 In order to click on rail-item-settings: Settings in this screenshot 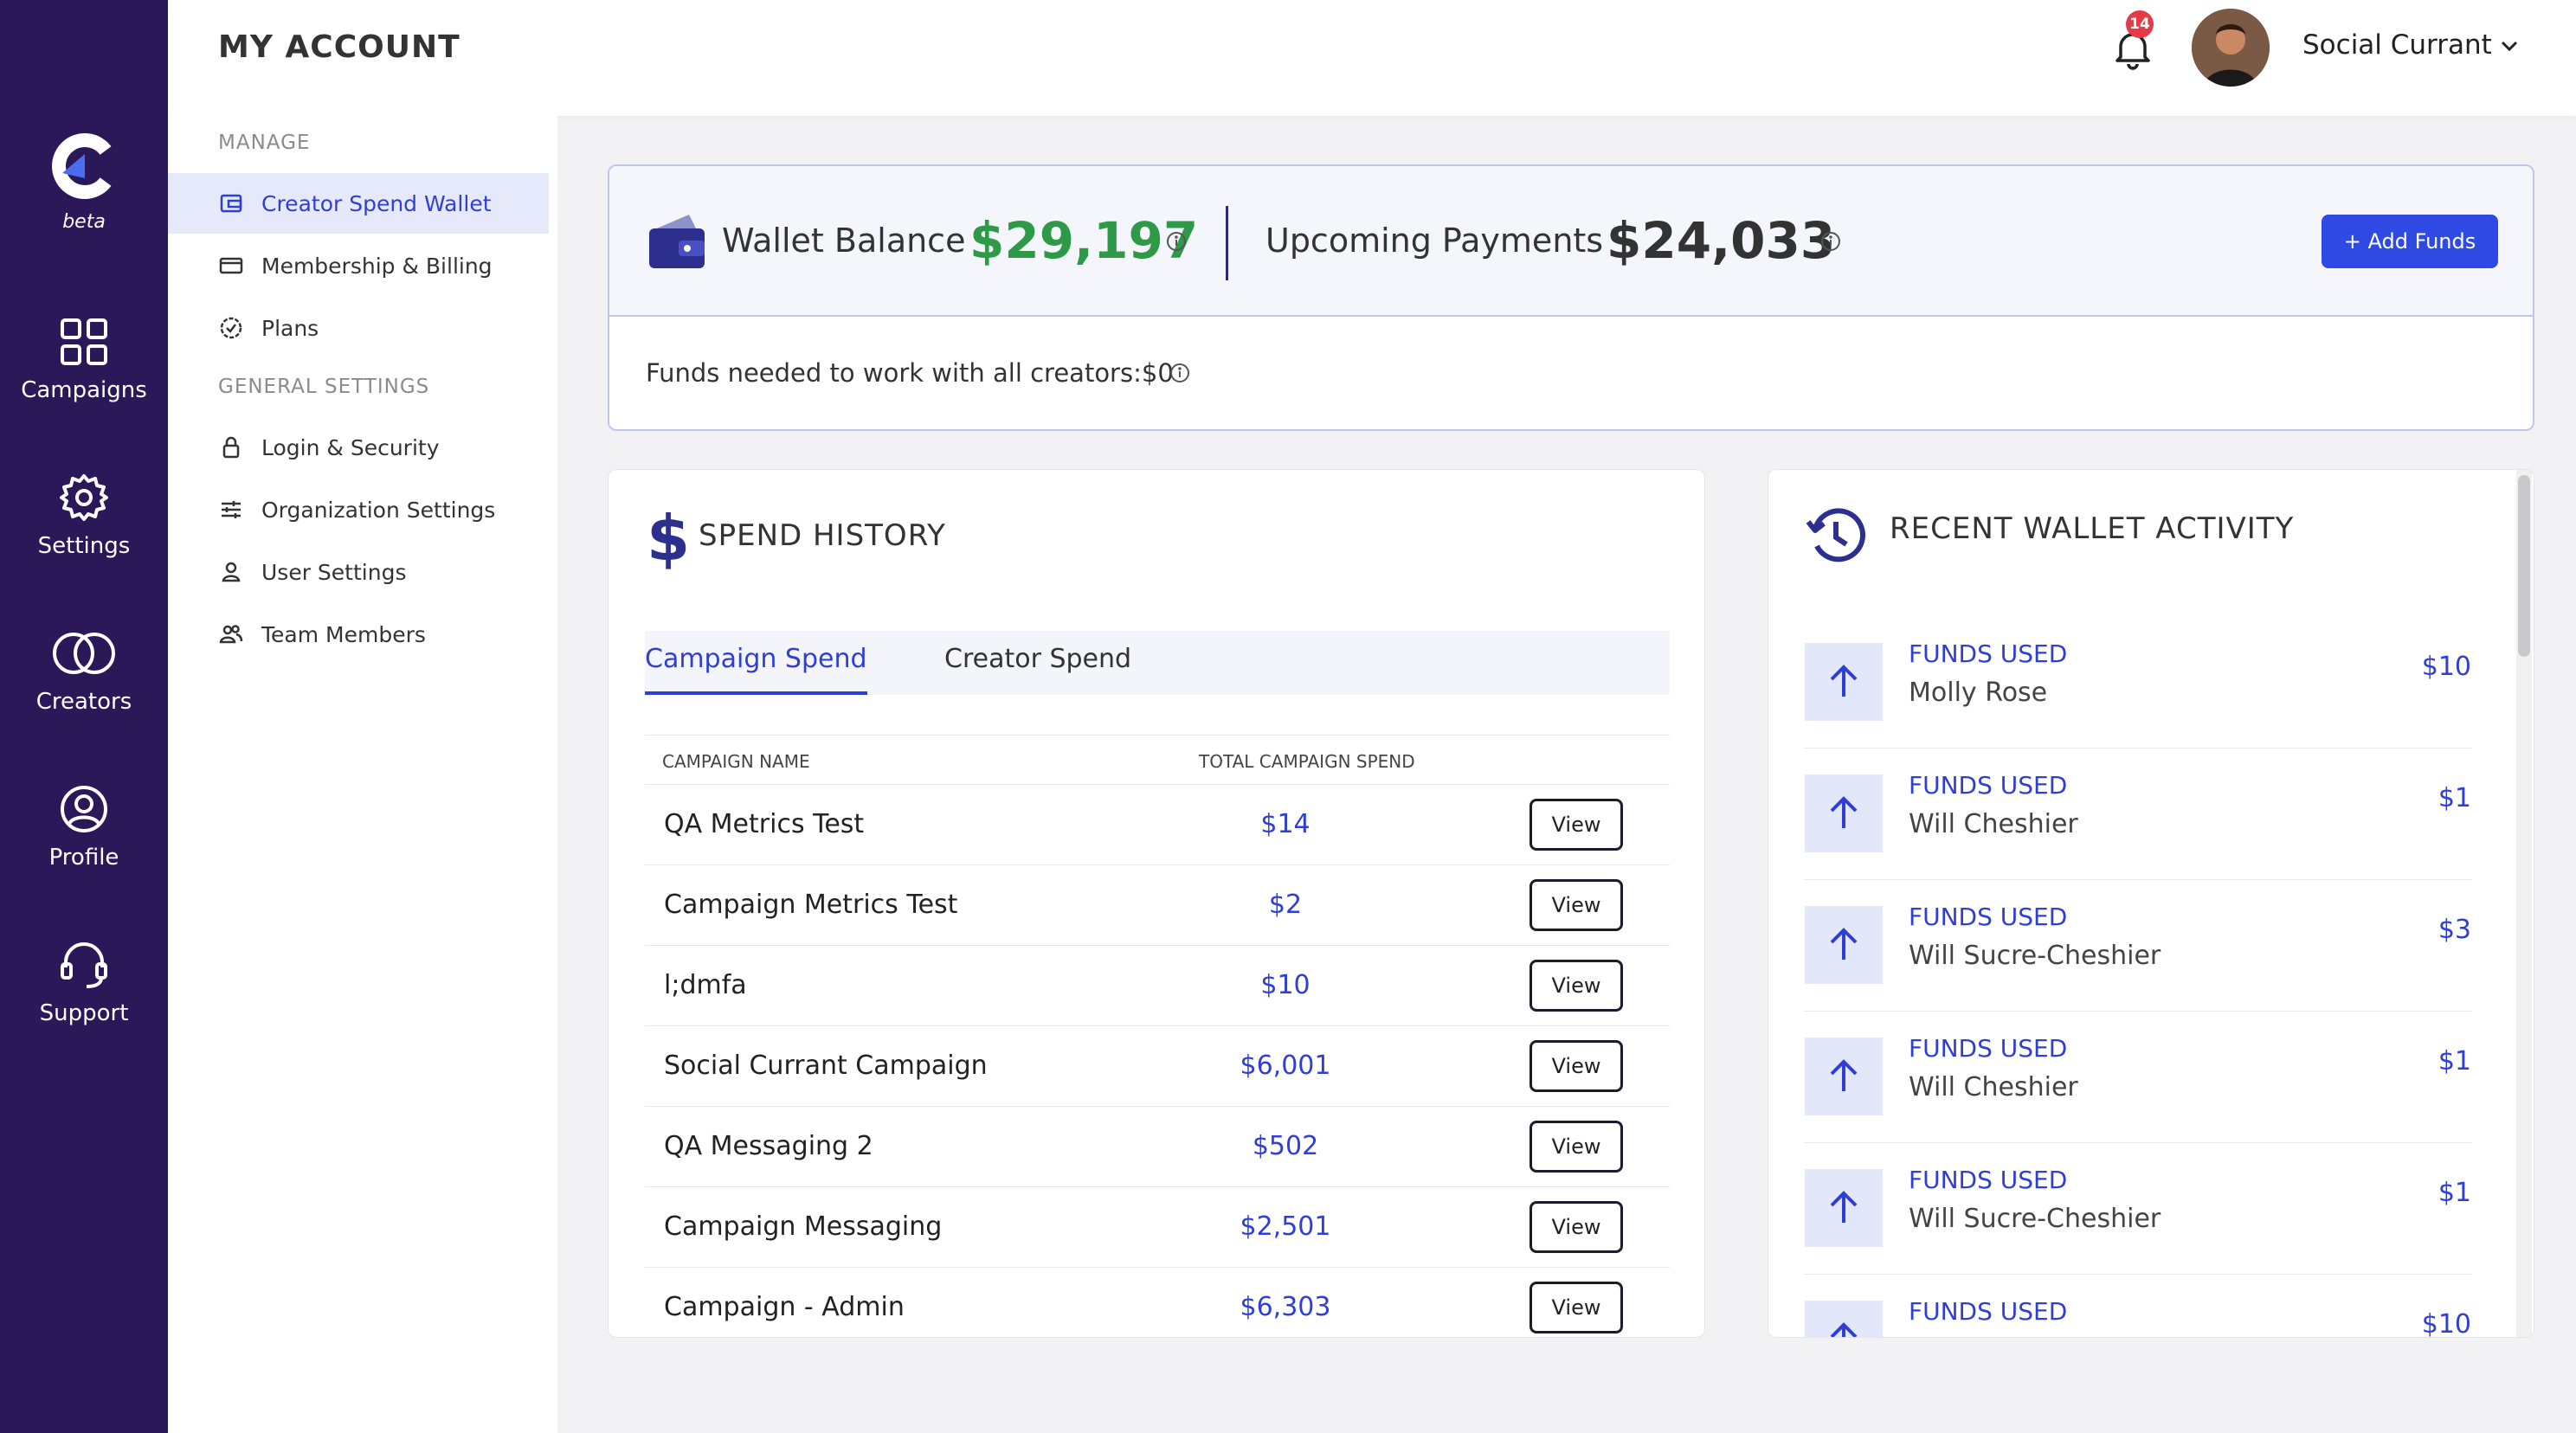, I will do `click(84, 527)`.